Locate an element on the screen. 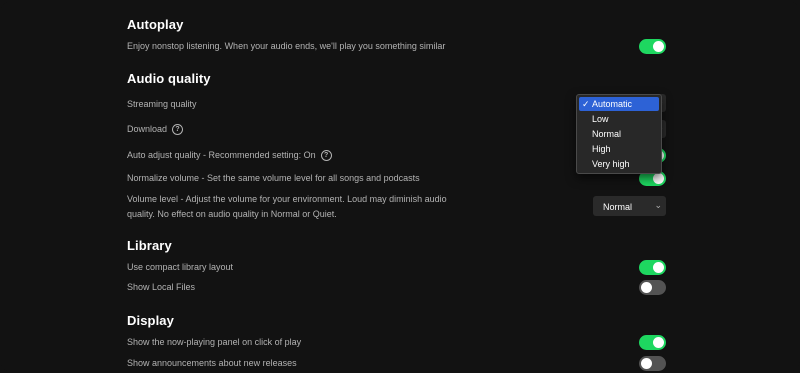 This screenshot has height=373, width=800. download-label-row: Download? is located at coordinates (155, 129).